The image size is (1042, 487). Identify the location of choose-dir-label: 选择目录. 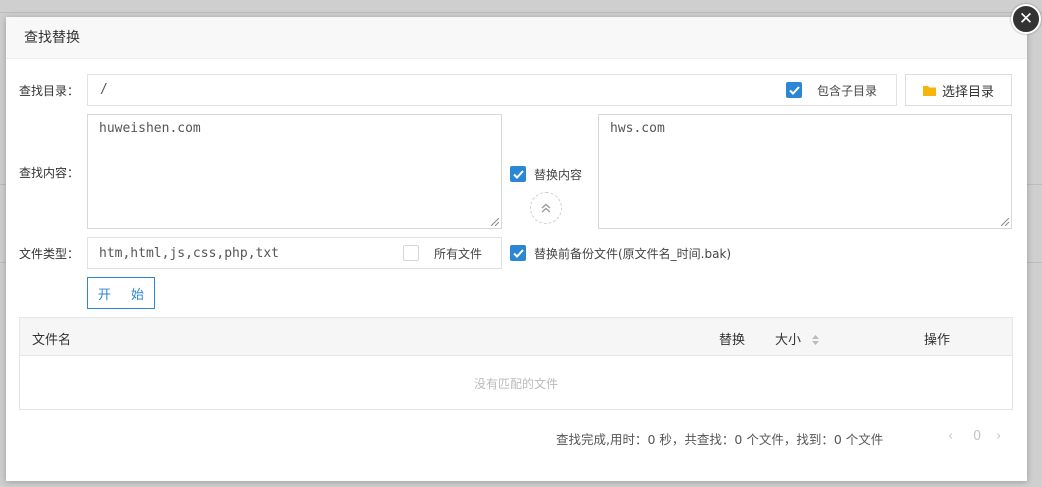
(967, 92).